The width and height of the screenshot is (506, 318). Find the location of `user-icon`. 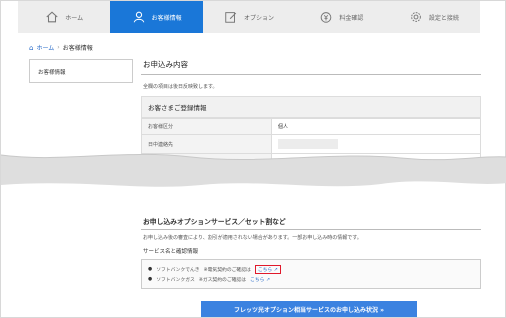

user-icon is located at coordinates (138, 17).